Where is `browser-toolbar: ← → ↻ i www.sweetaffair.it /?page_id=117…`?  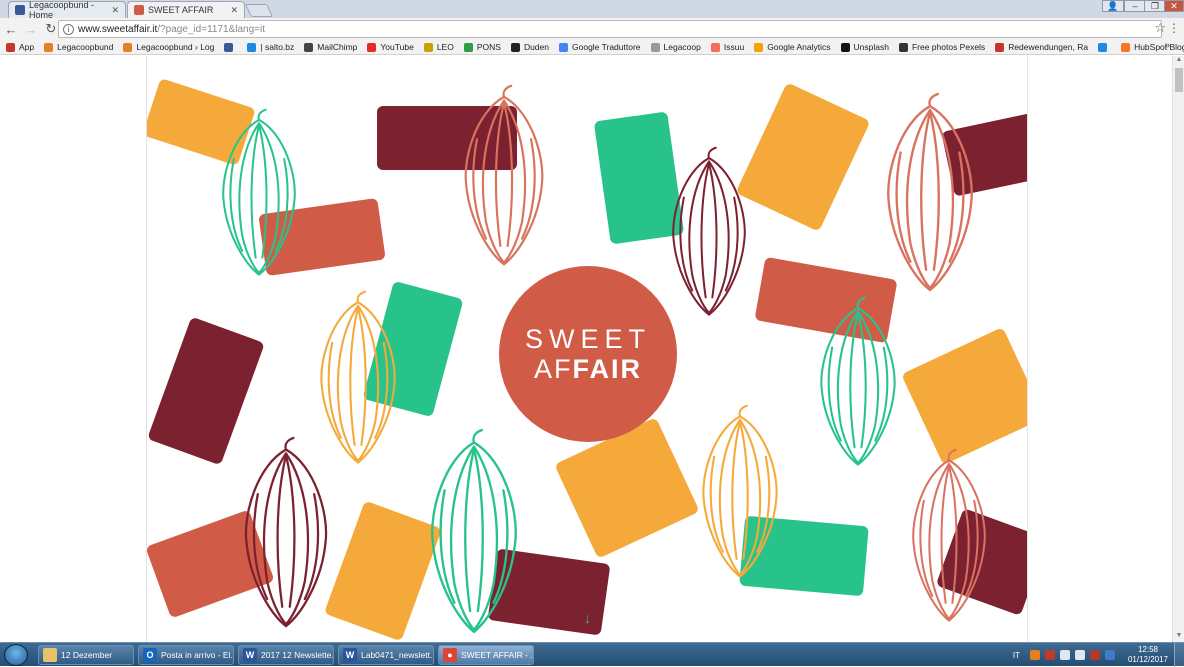
browser-toolbar: ← → ↻ i www.sweetaffair.it /?page_id=117… is located at coordinates (592, 29).